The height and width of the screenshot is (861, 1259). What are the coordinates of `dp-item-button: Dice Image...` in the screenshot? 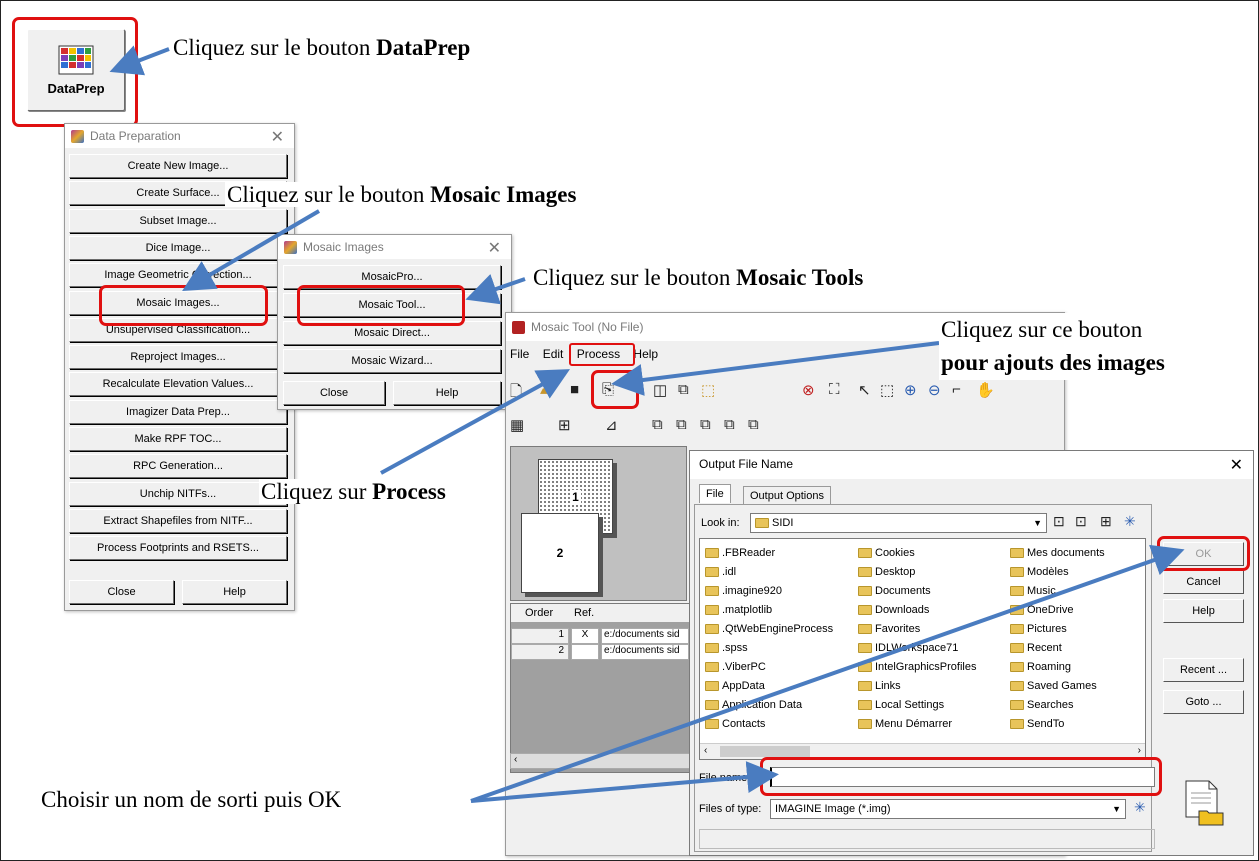 It's located at (178, 247).